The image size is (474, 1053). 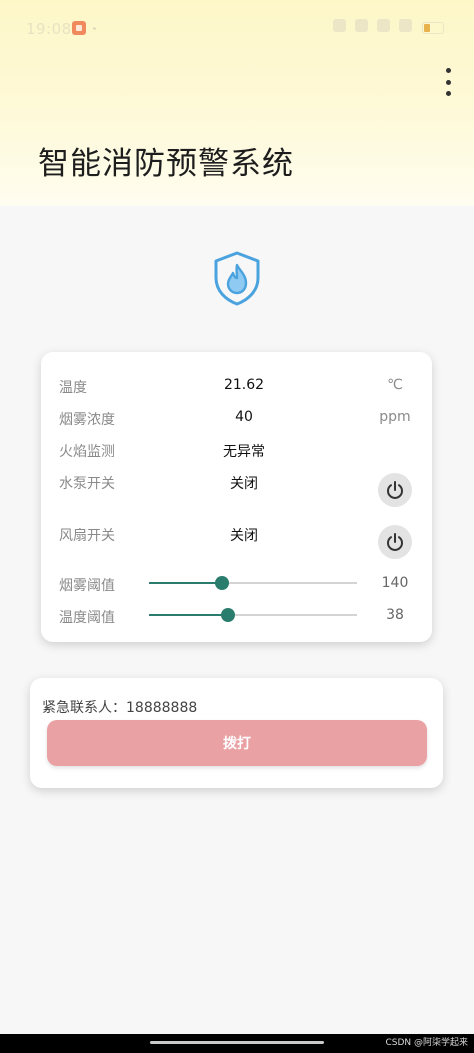 What do you see at coordinates (244, 385) in the screenshot?
I see `temperature-value: 21.62` at bounding box center [244, 385].